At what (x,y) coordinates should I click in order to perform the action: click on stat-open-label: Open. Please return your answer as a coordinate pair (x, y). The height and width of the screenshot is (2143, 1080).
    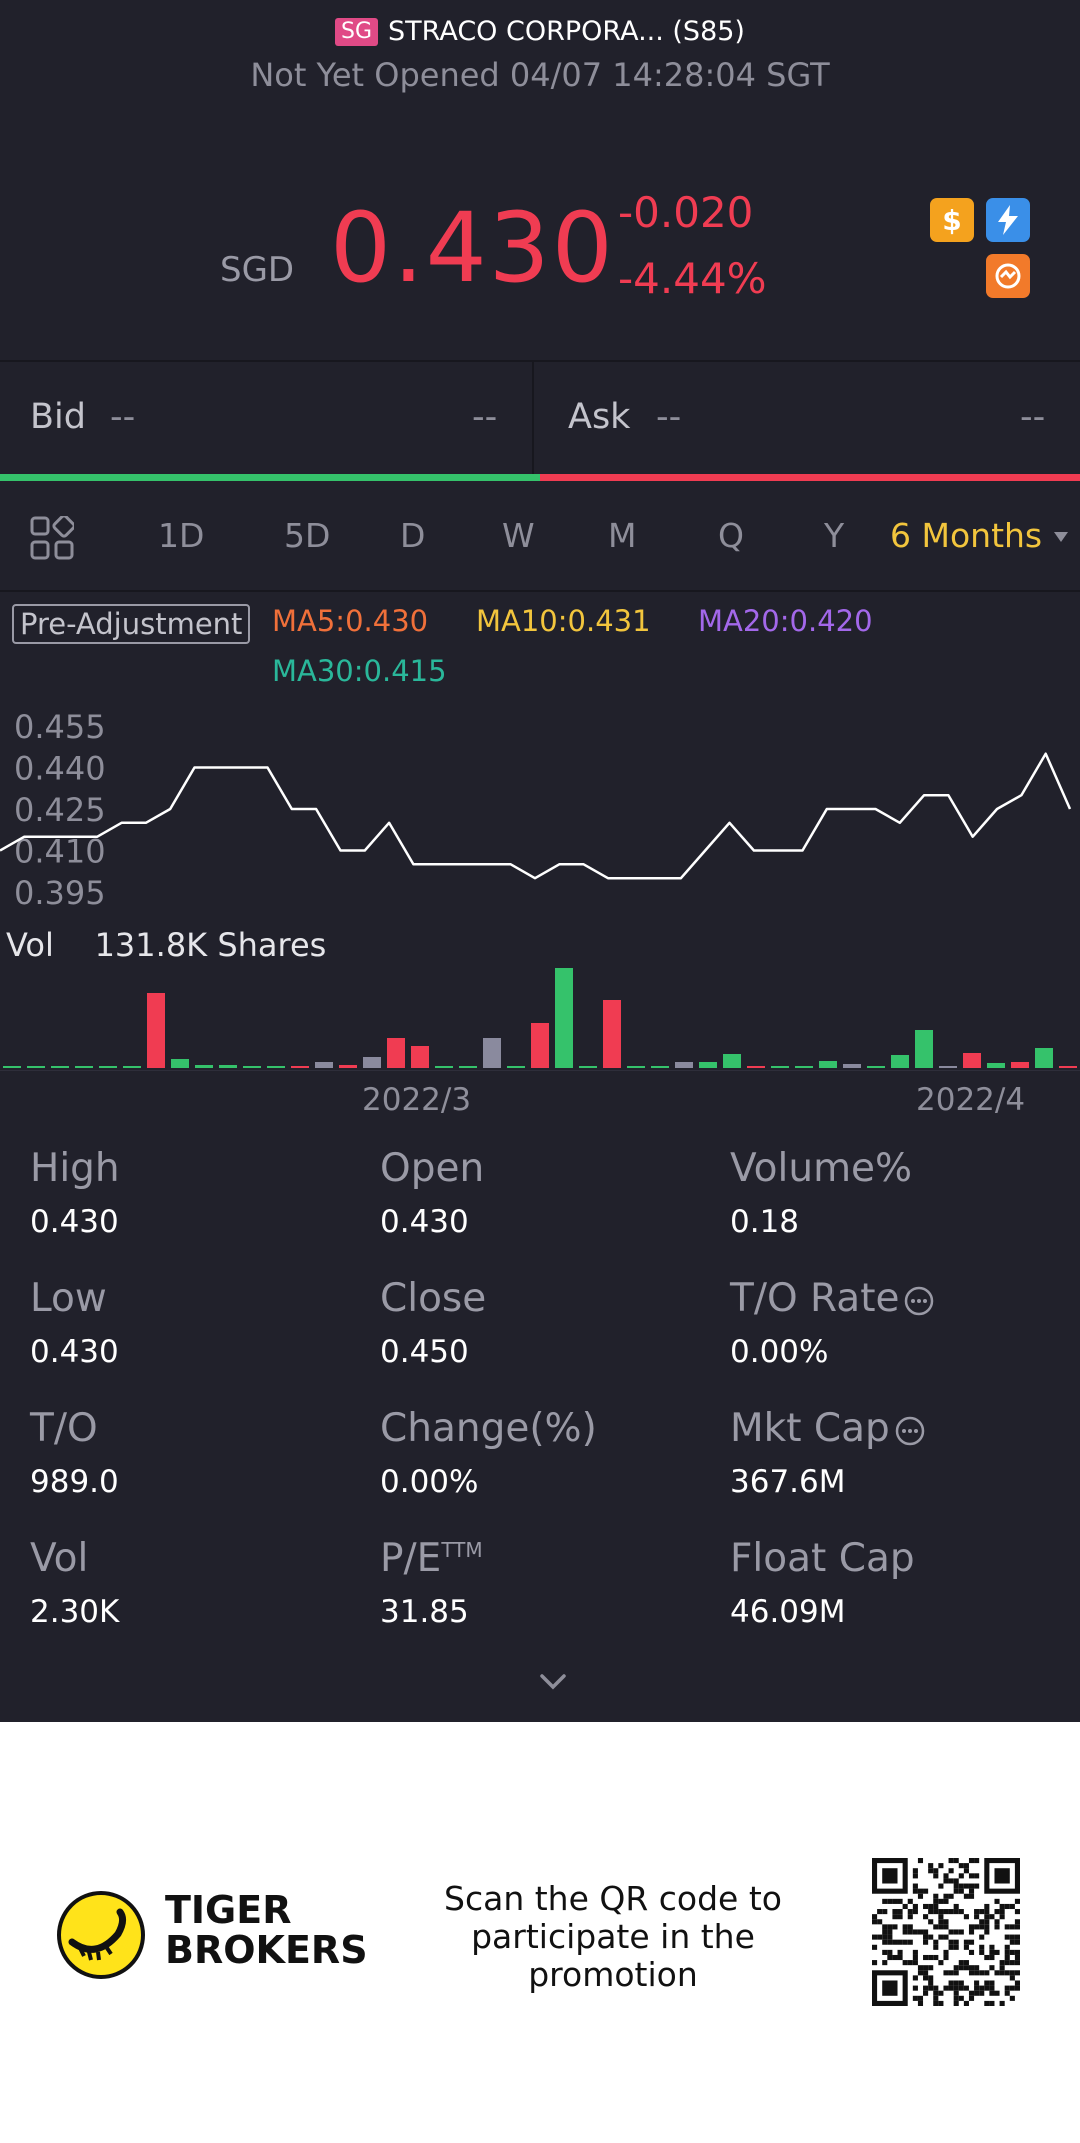
    Looking at the image, I should click on (432, 1168).